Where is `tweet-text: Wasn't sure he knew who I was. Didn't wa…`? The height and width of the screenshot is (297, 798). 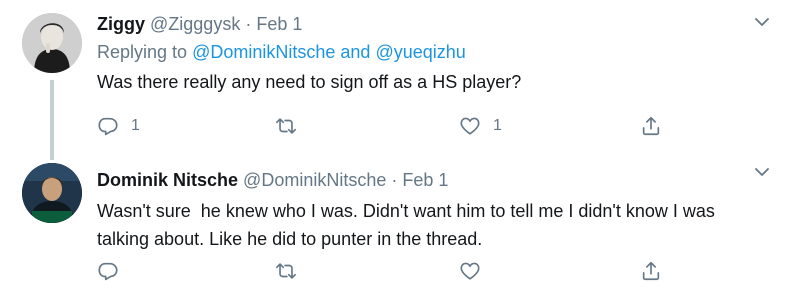 tweet-text: Wasn't sure he knew who I was. Didn't wa… is located at coordinates (408, 225).